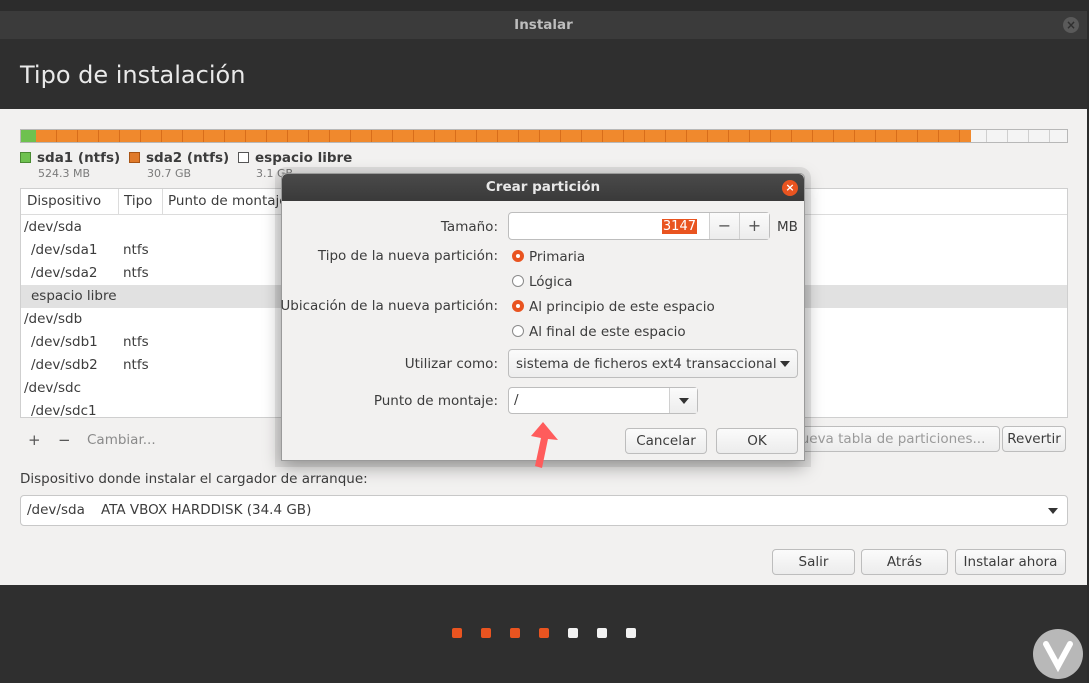  What do you see at coordinates (639, 226) in the screenshot?
I see `size-spinner: 3147 − +` at bounding box center [639, 226].